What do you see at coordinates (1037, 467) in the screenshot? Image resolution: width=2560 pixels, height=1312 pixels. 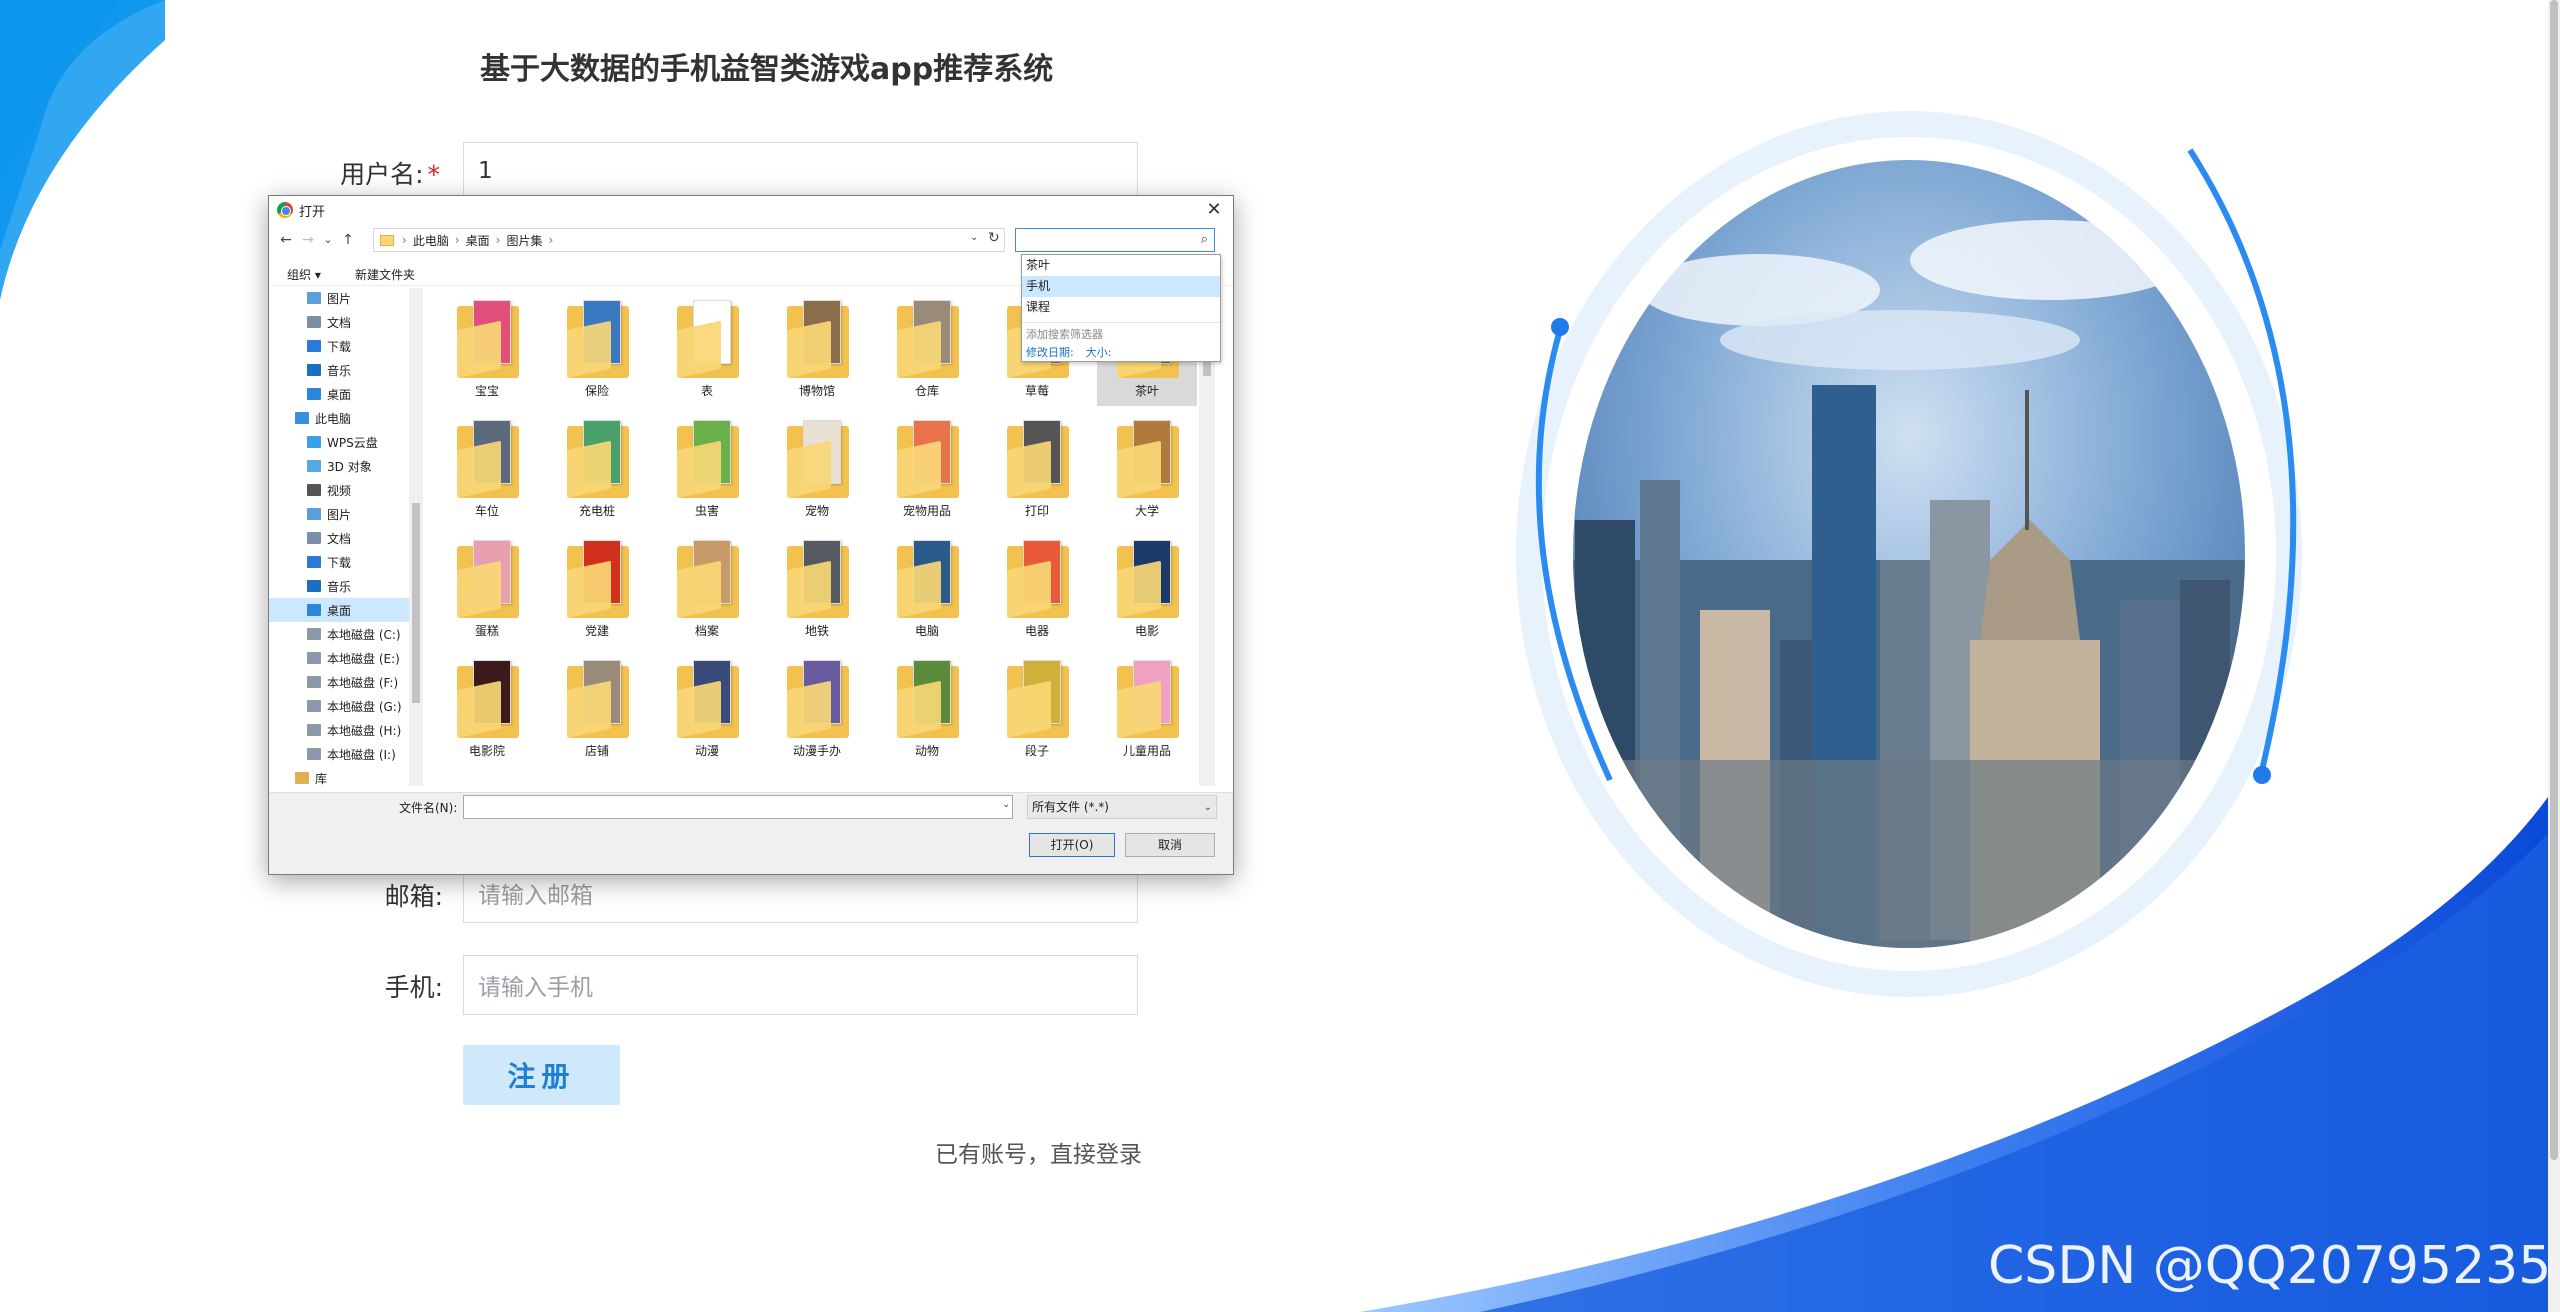 I see `folder-item: 打印` at bounding box center [1037, 467].